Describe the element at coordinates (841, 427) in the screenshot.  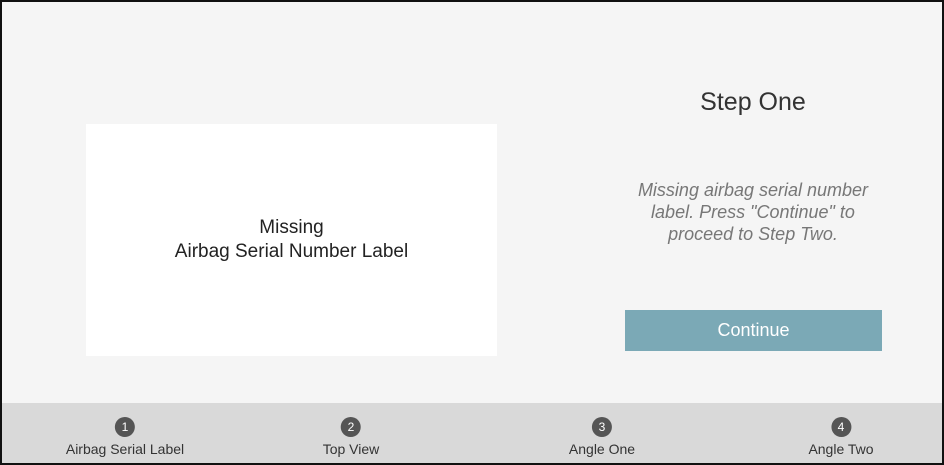
I see `step-number-badge: 4` at that location.